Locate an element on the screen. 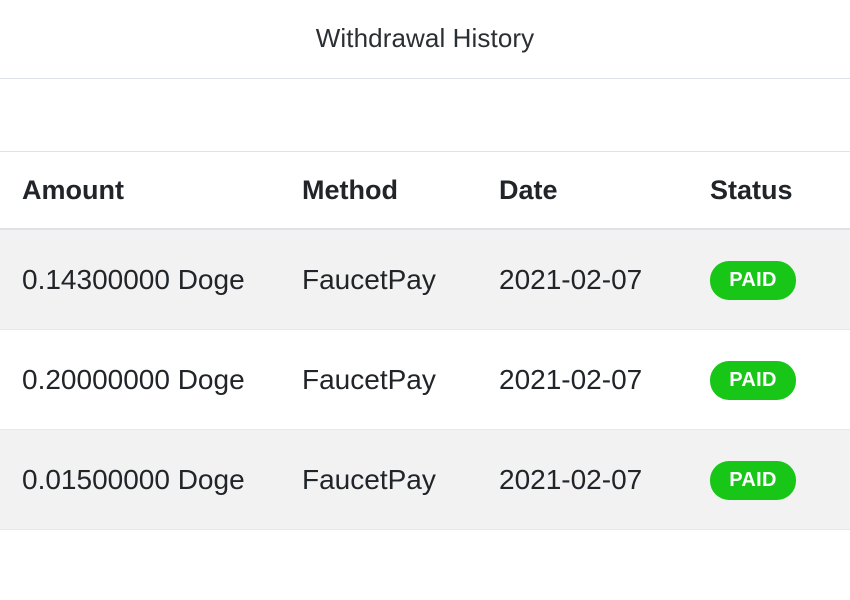 The height and width of the screenshot is (600, 850). column-header-status: Status is located at coordinates (780, 191).